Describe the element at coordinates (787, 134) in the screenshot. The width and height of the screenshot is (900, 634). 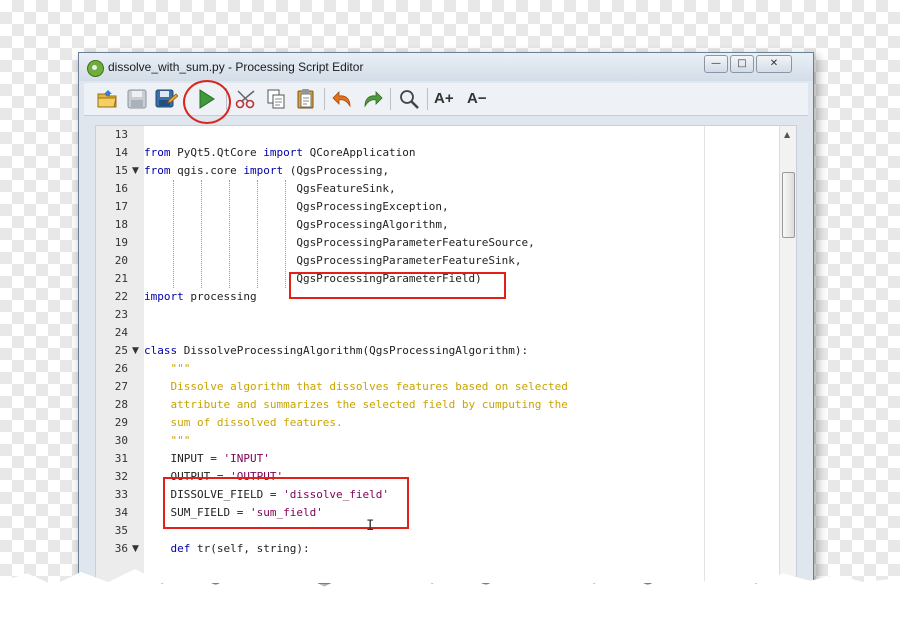
I see `scroll-up-arrow-icon: ▲` at that location.